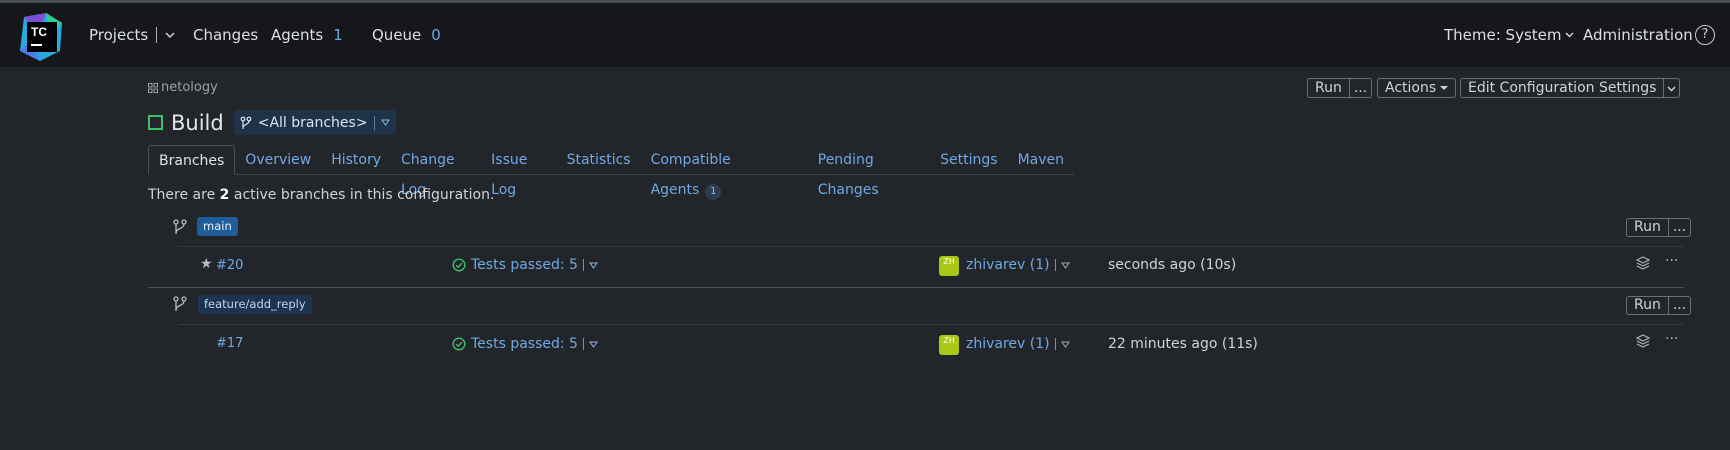  I want to click on edit-settings-label: Edit Configuration Settings, so click(1562, 88).